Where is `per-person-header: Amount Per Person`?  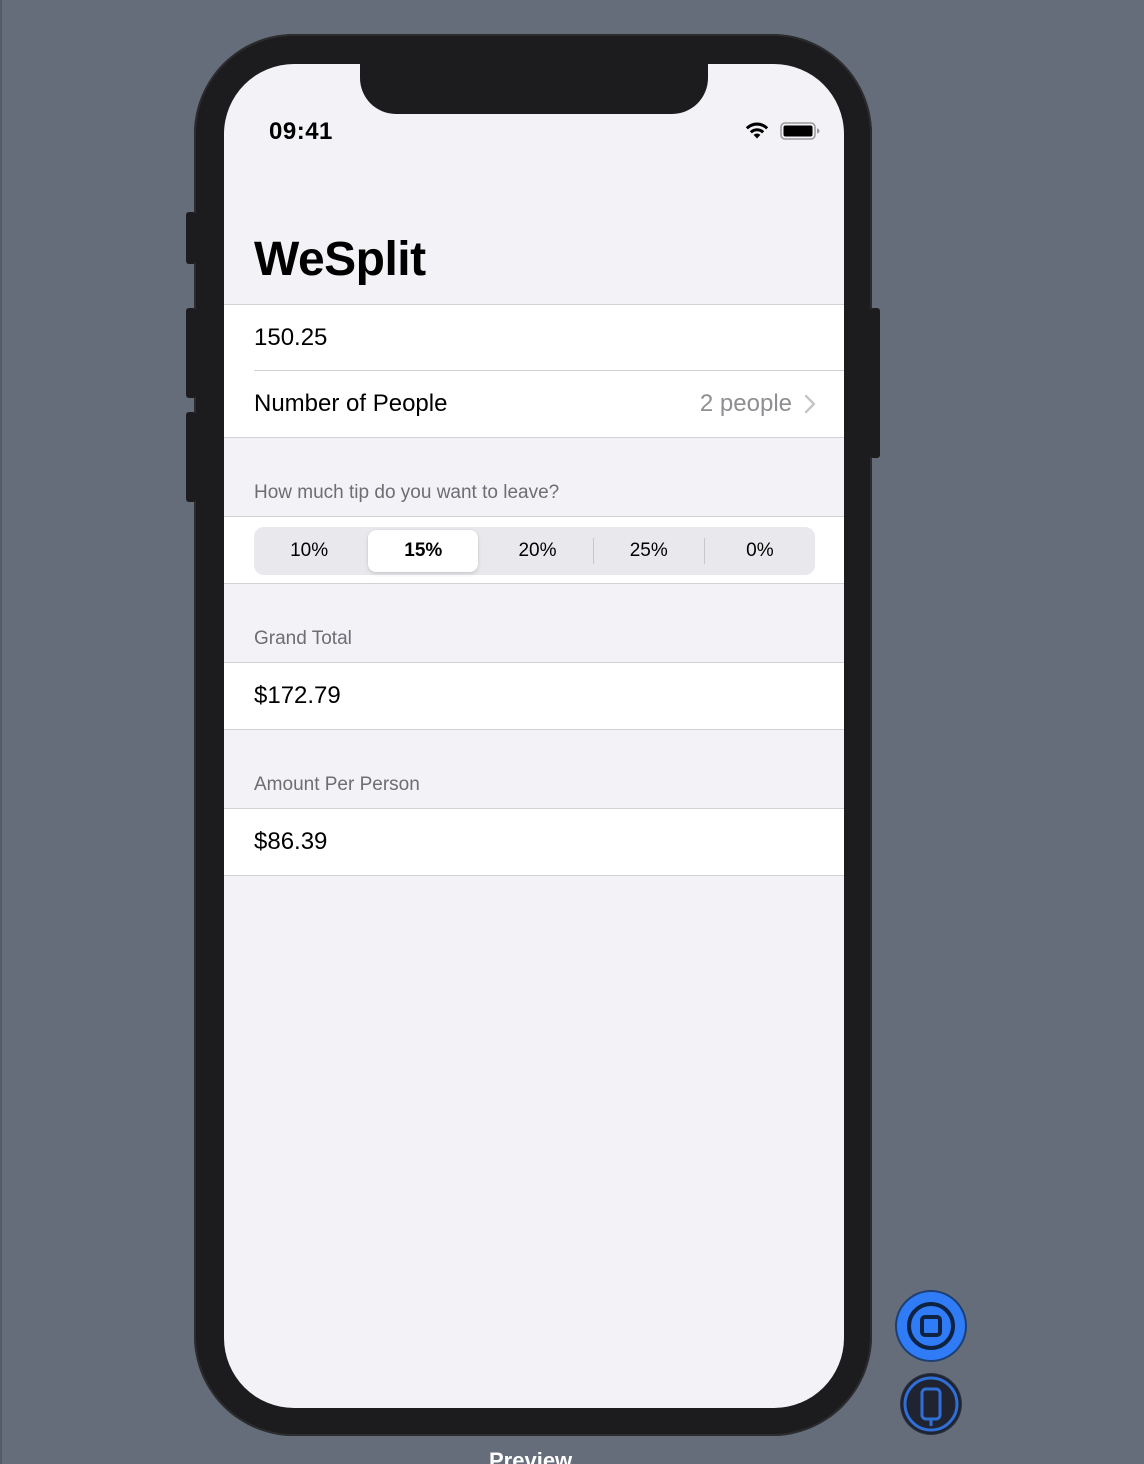 per-person-header: Amount Per Person is located at coordinates (337, 784).